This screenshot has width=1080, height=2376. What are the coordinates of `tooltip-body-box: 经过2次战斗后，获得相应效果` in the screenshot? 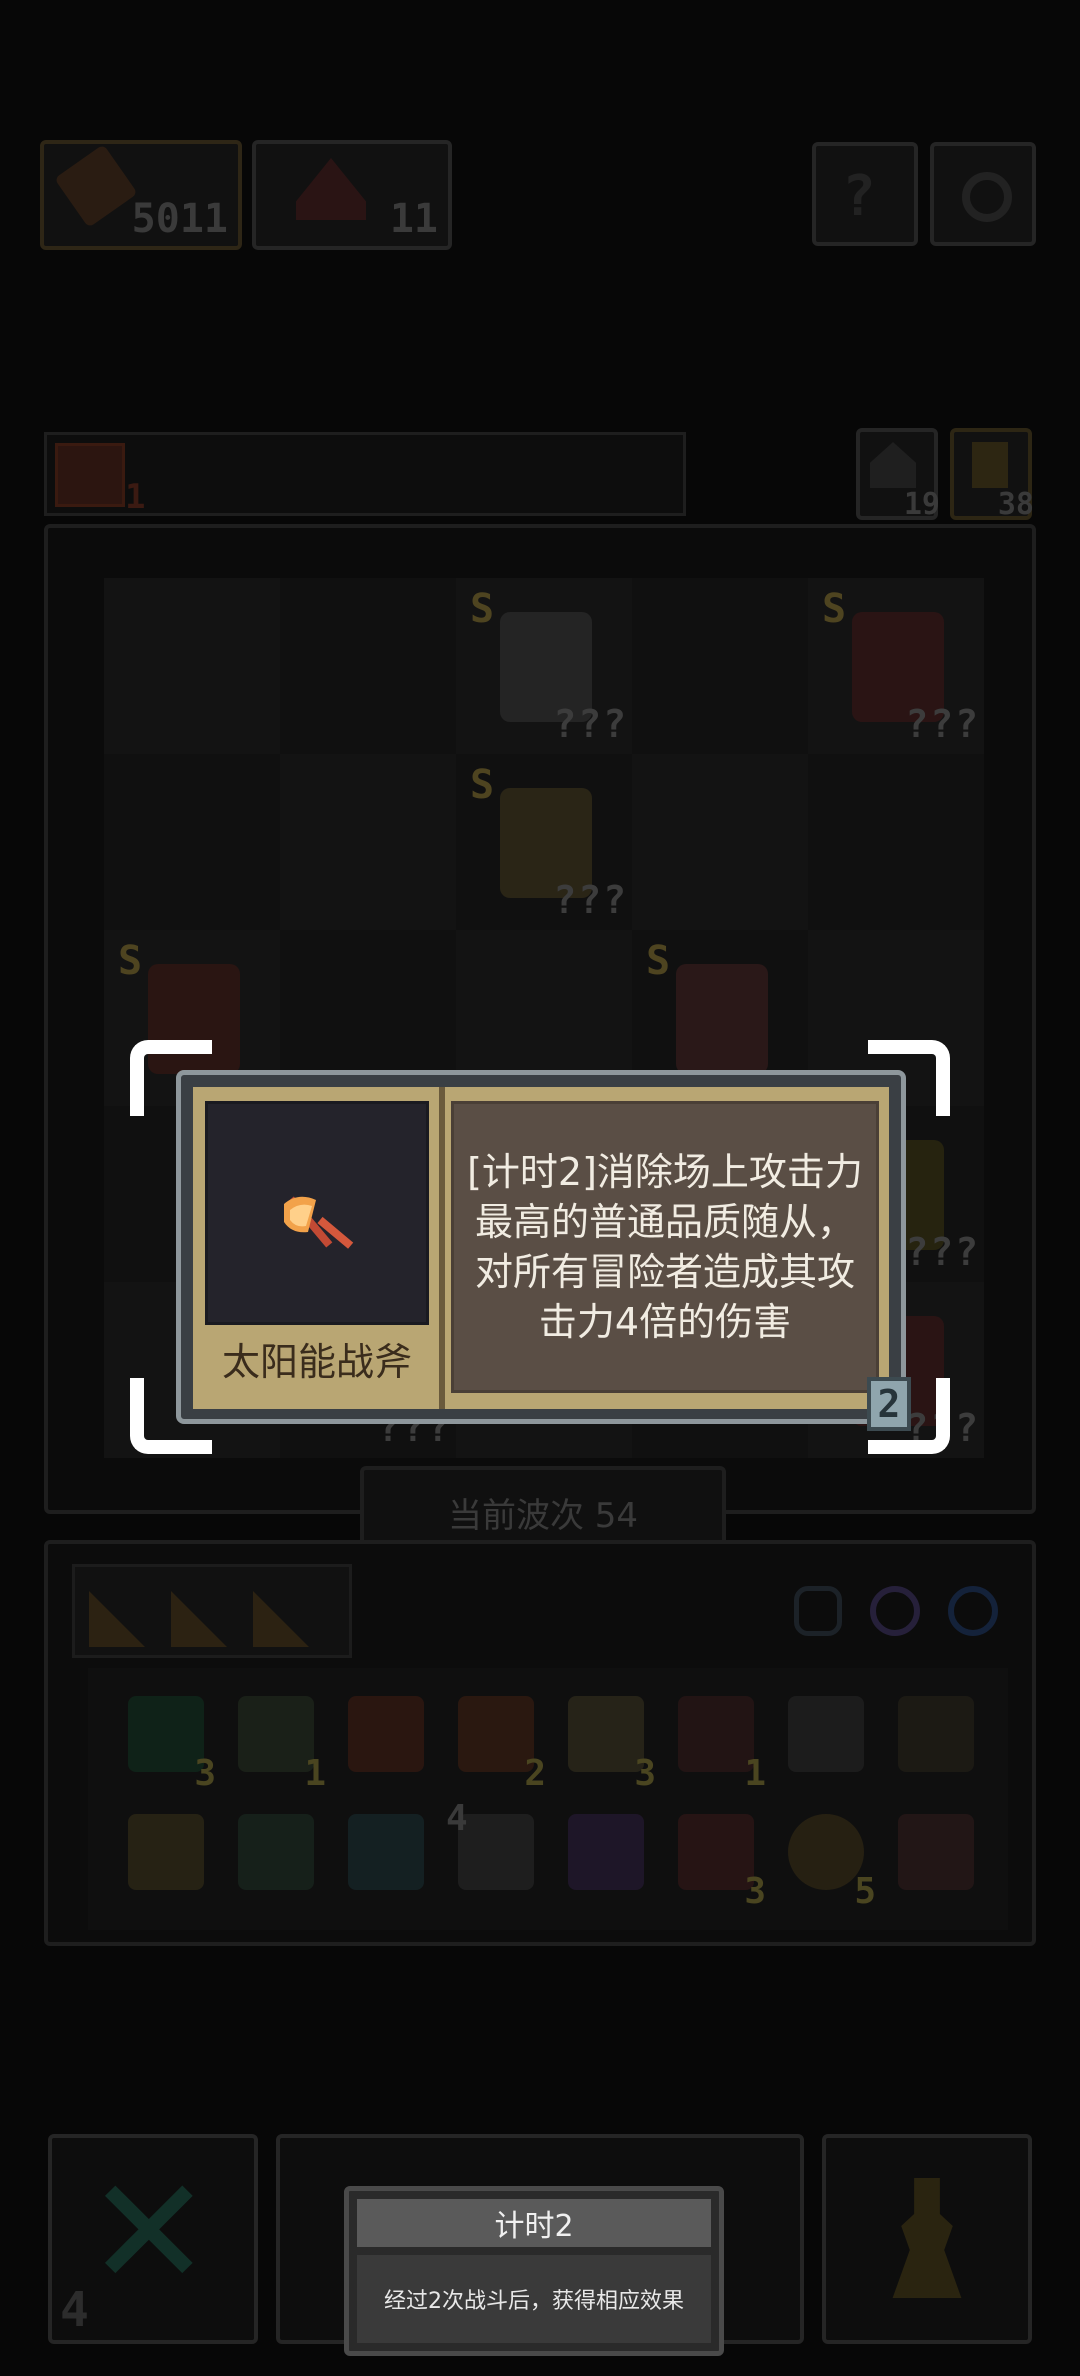 It's located at (534, 2299).